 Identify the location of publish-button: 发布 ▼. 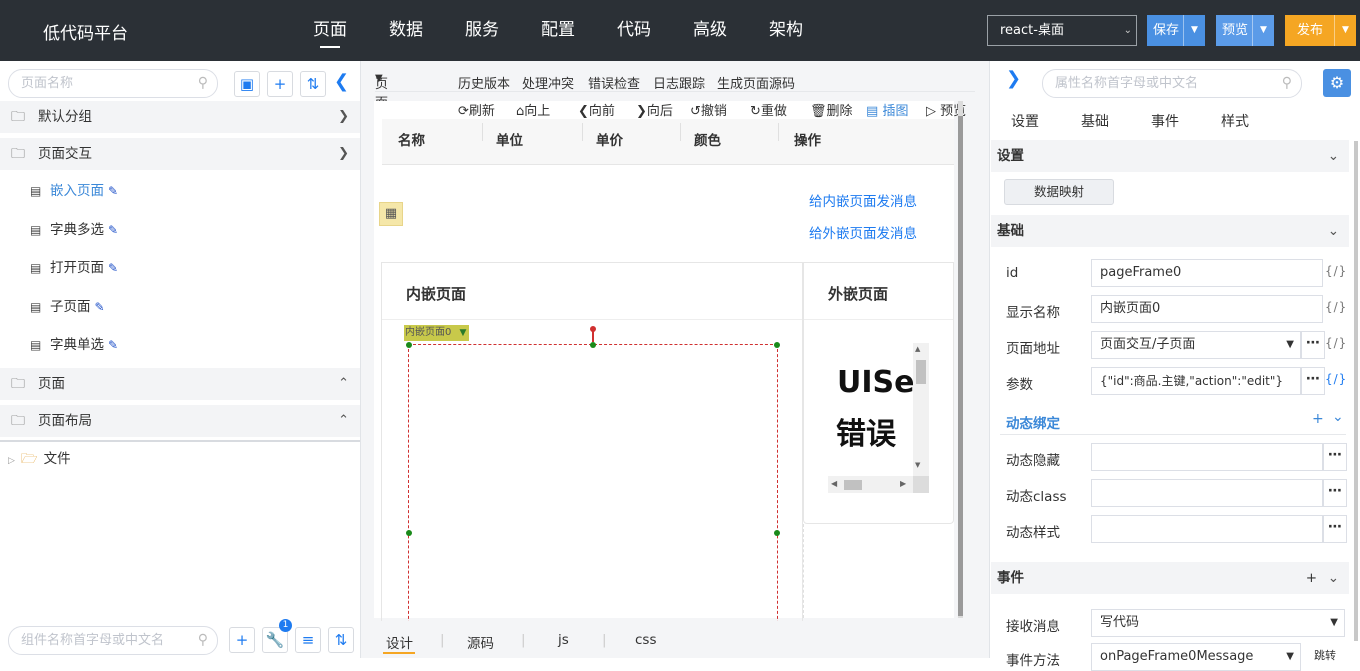
(1320, 30).